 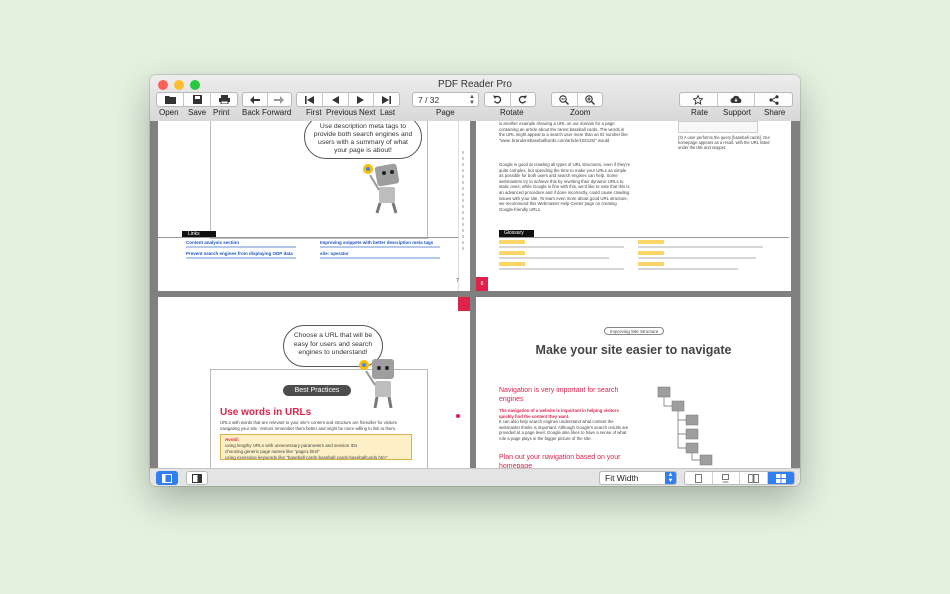 I want to click on grid-icon, so click(x=780, y=478).